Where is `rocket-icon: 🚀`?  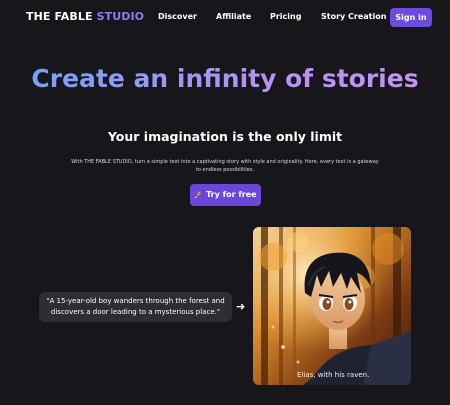 rocket-icon: 🚀 is located at coordinates (199, 195).